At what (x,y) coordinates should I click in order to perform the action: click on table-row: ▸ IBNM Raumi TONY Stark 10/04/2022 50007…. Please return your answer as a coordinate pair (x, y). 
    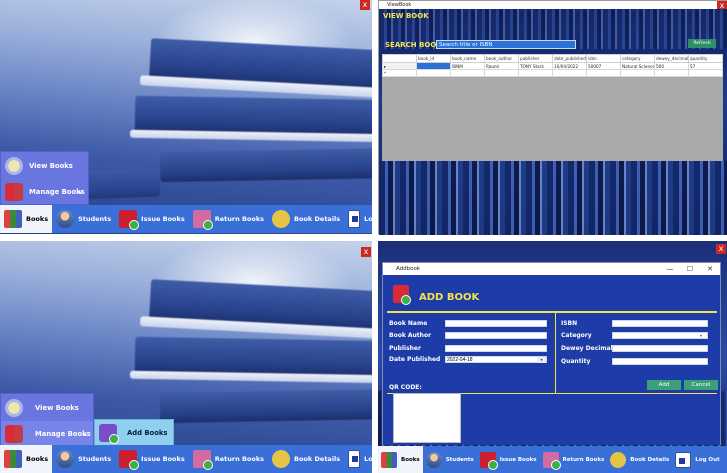
    Looking at the image, I should click on (552, 66).